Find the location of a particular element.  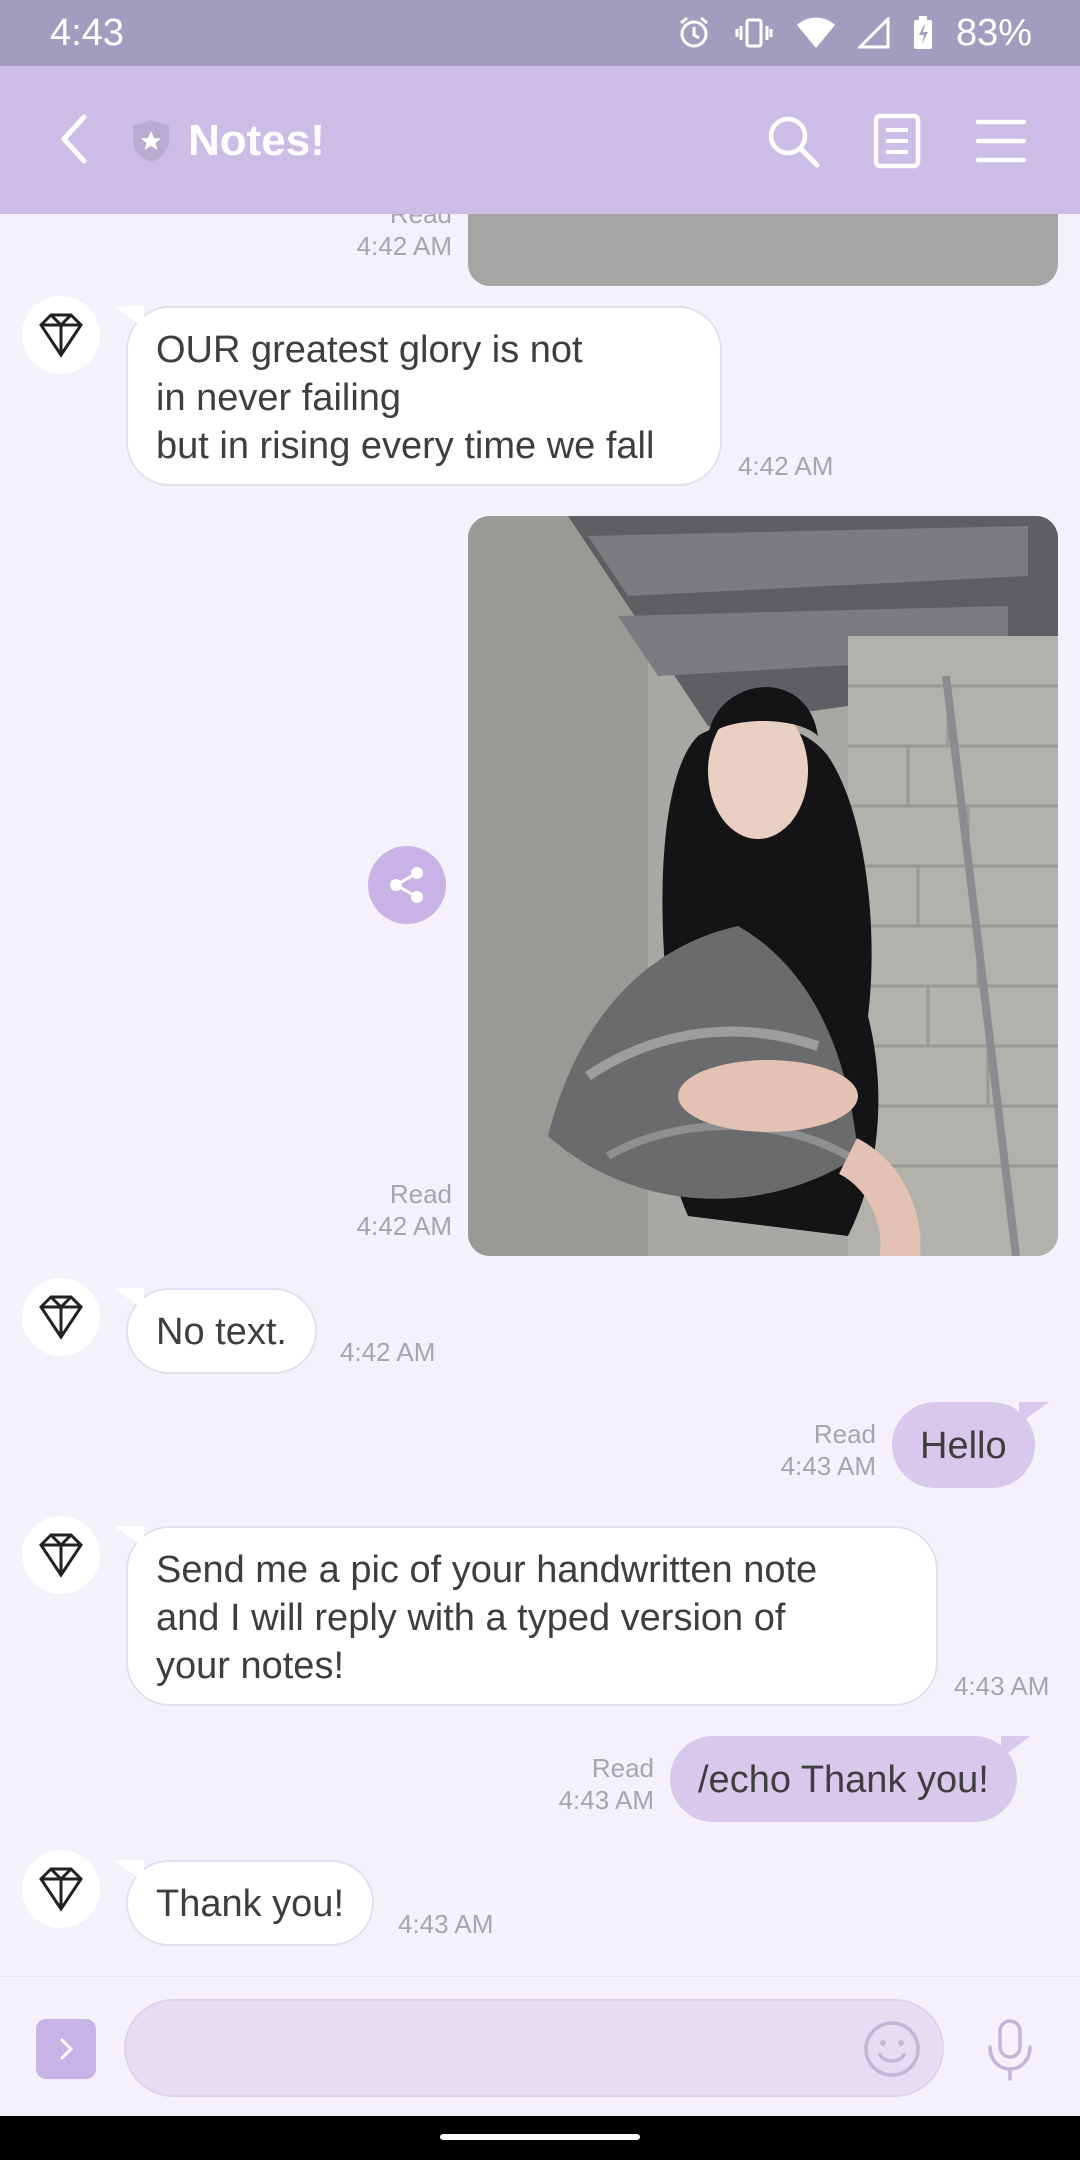

message-text: /echo Thank you! is located at coordinates (843, 1780).